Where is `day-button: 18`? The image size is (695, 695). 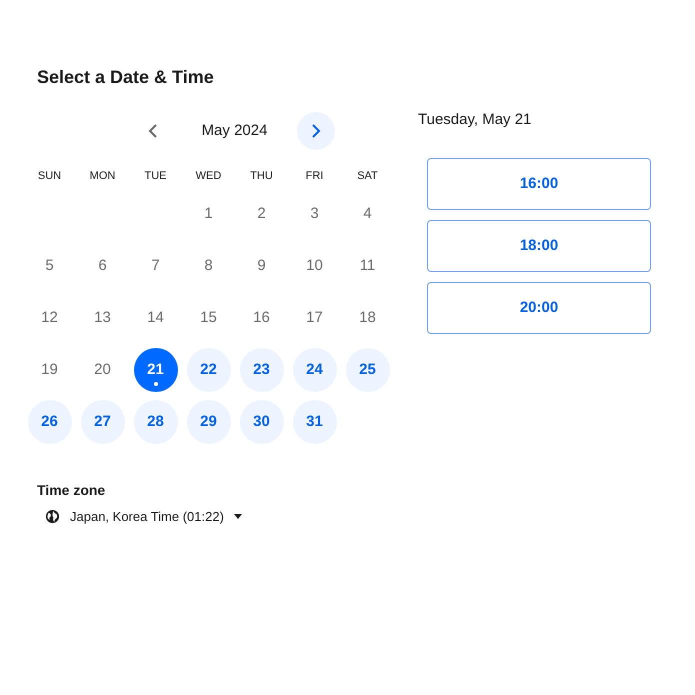 day-button: 18 is located at coordinates (368, 318).